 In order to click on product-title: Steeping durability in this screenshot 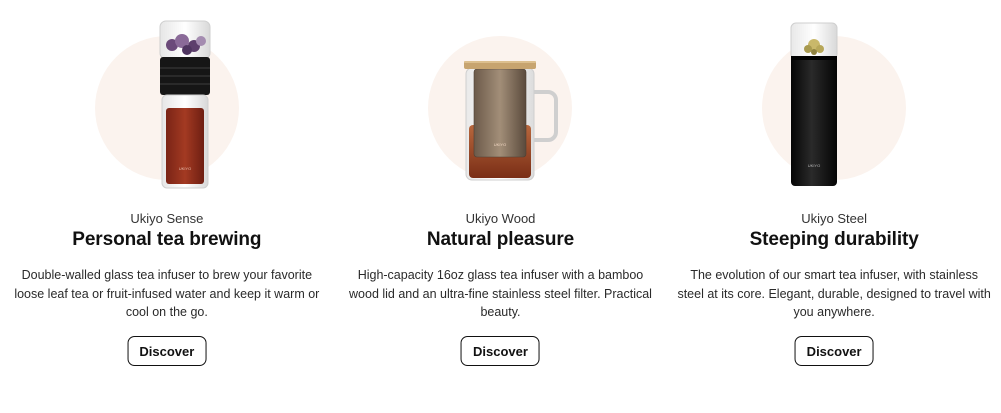, I will do `click(834, 239)`.